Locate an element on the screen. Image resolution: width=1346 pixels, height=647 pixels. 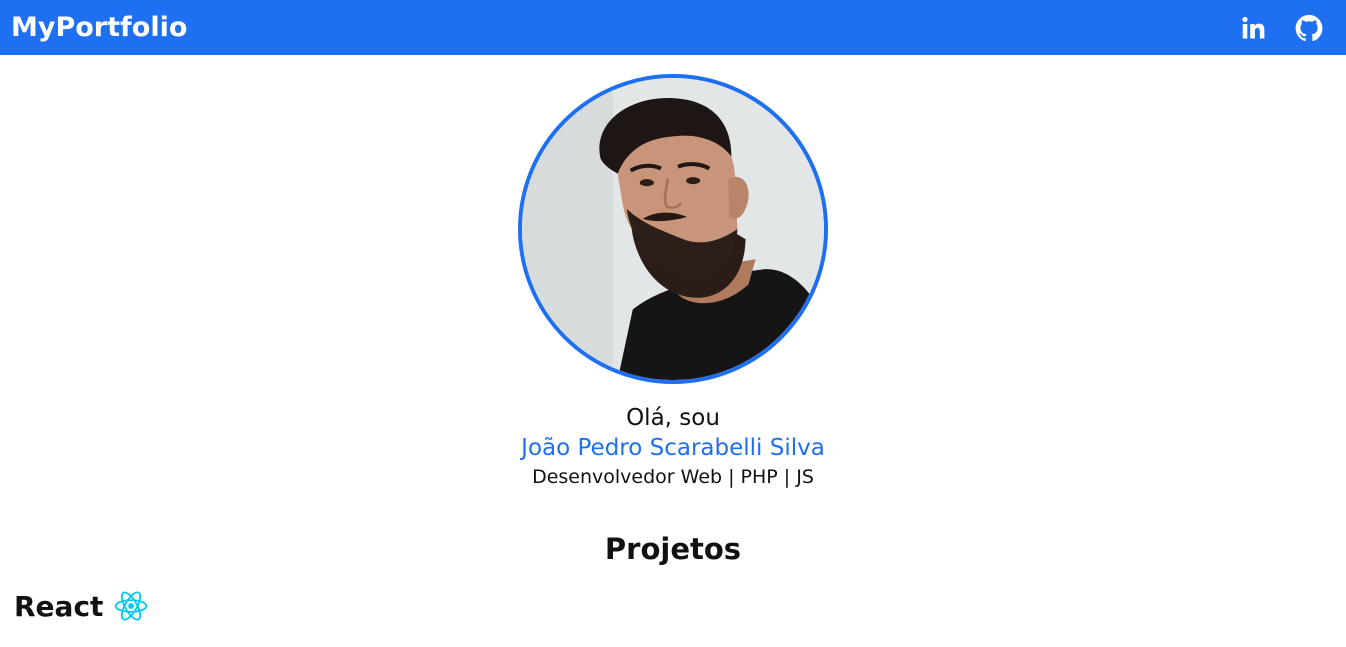
github-link is located at coordinates (1309, 28).